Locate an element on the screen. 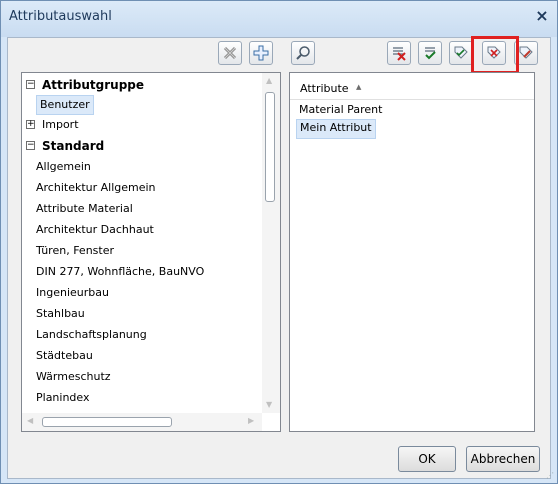 Image resolution: width=558 pixels, height=484 pixels. tree-item-label: Allgemein is located at coordinates (63, 166).